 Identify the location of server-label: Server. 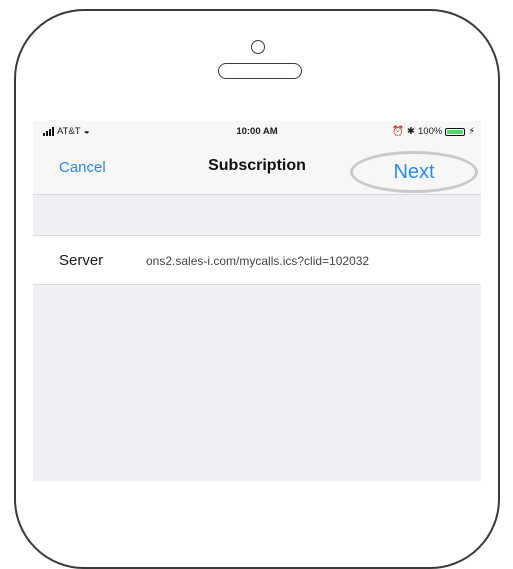
(81, 260).